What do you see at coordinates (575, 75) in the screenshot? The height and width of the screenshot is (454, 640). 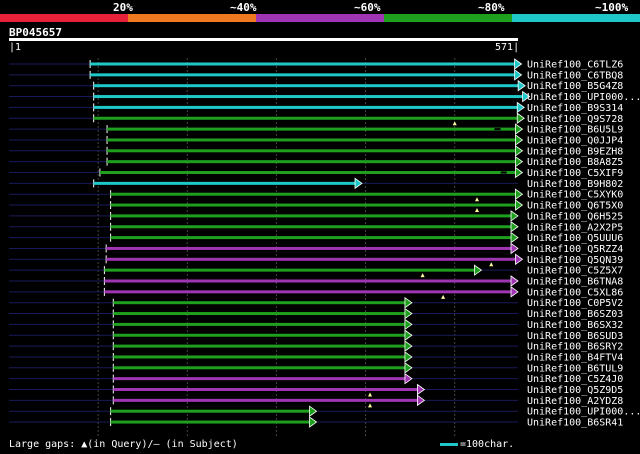 I see `hit-label: UniRef100_C6TBQ8` at bounding box center [575, 75].